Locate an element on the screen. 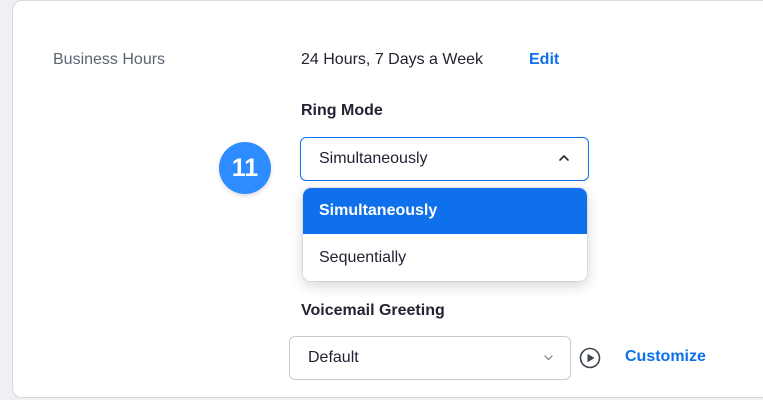 Image resolution: width=763 pixels, height=400 pixels. ring-mode-dropdown-menu: Simultaneously Sequentially is located at coordinates (445, 234).